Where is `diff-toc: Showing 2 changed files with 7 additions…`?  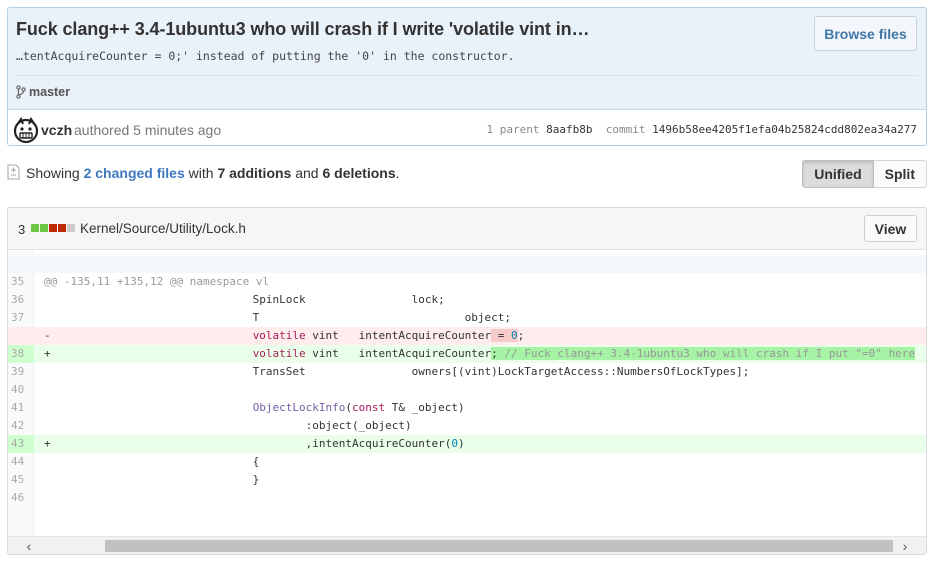
diff-toc: Showing 2 changed files with 7 additions… is located at coordinates (467, 175).